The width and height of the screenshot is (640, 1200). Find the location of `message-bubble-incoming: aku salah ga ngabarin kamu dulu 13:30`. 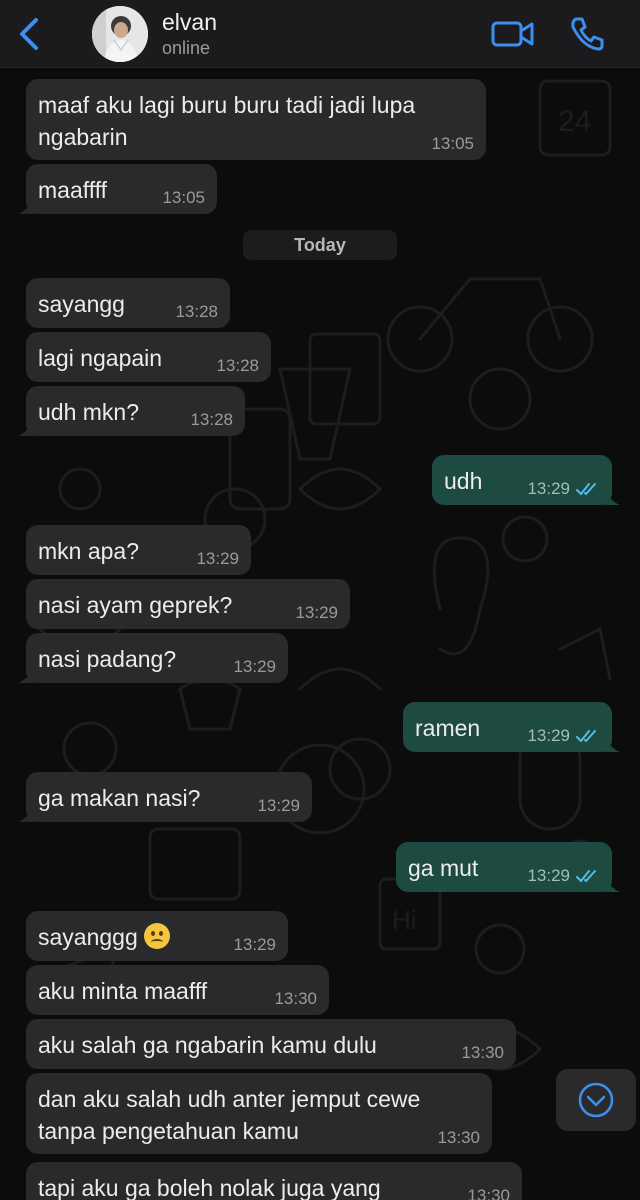

message-bubble-incoming: aku salah ga ngabarin kamu dulu 13:30 is located at coordinates (271, 1044).